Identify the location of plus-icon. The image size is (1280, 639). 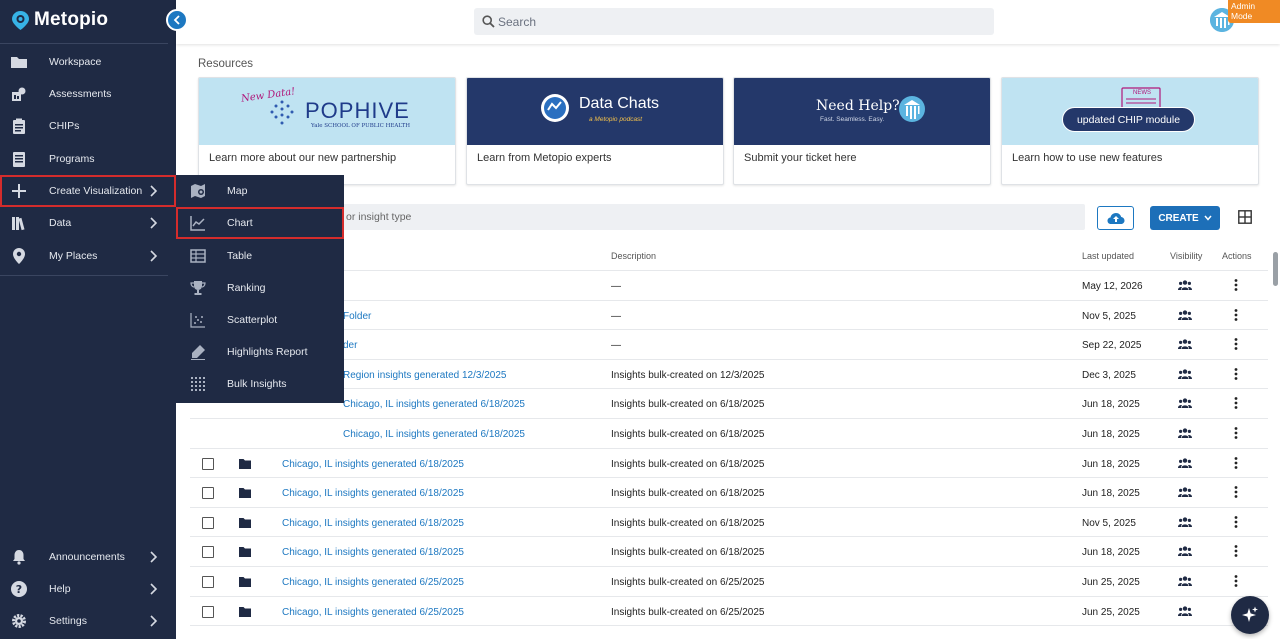
(19, 191).